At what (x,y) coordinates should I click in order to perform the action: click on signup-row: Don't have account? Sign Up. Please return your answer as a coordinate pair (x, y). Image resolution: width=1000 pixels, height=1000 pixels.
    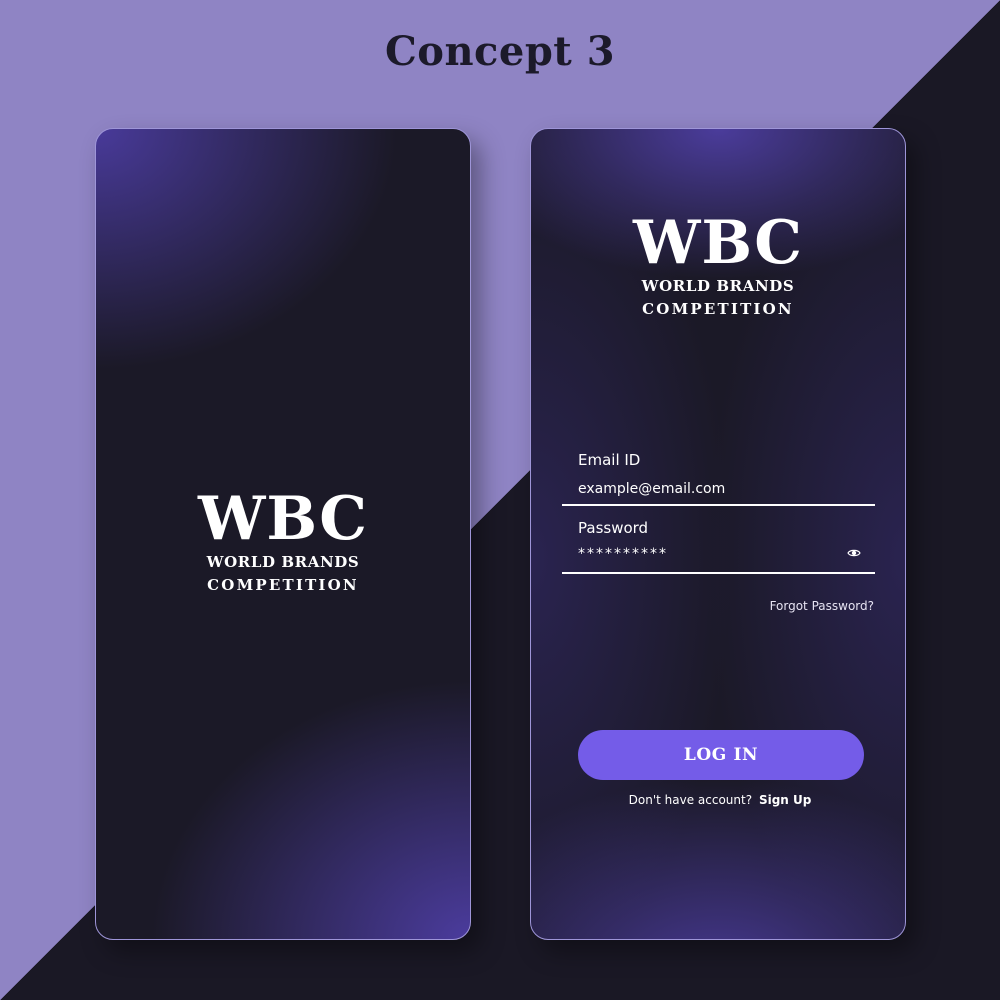
    Looking at the image, I should click on (718, 800).